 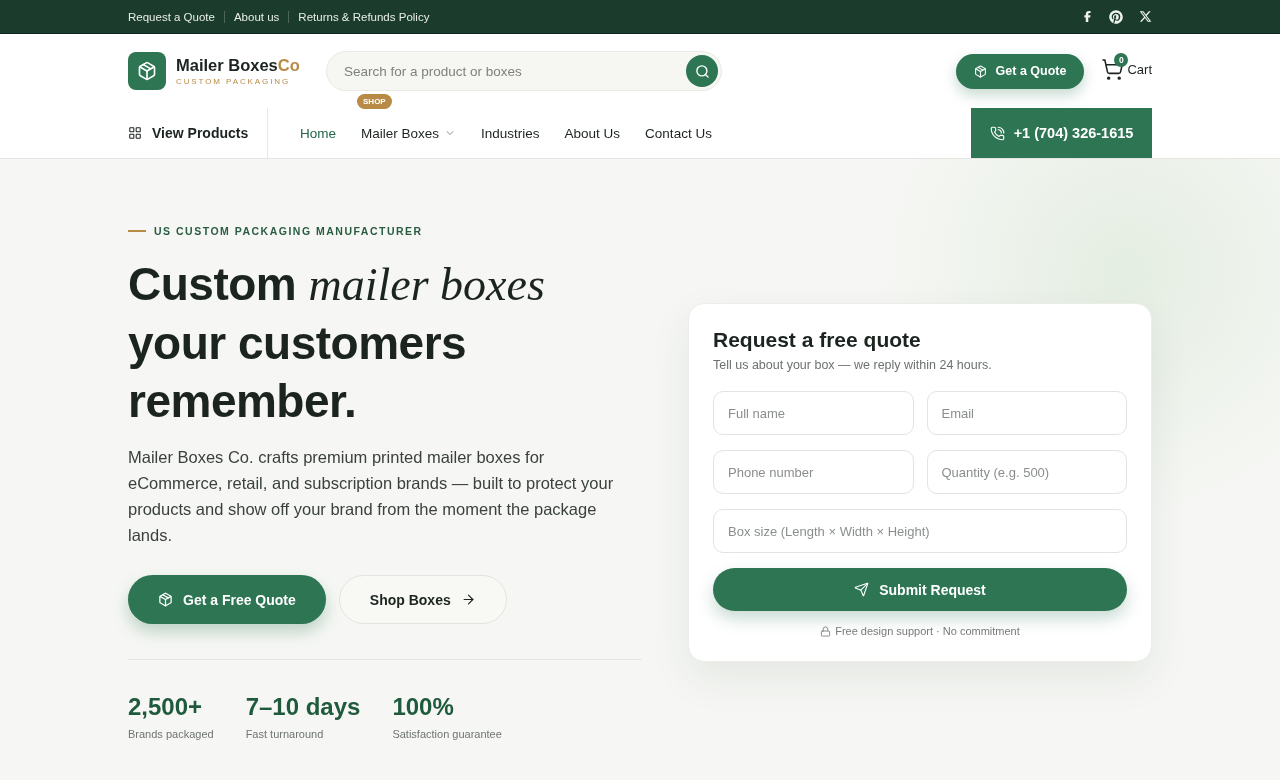 What do you see at coordinates (423, 707) in the screenshot?
I see `stat-value: 100%` at bounding box center [423, 707].